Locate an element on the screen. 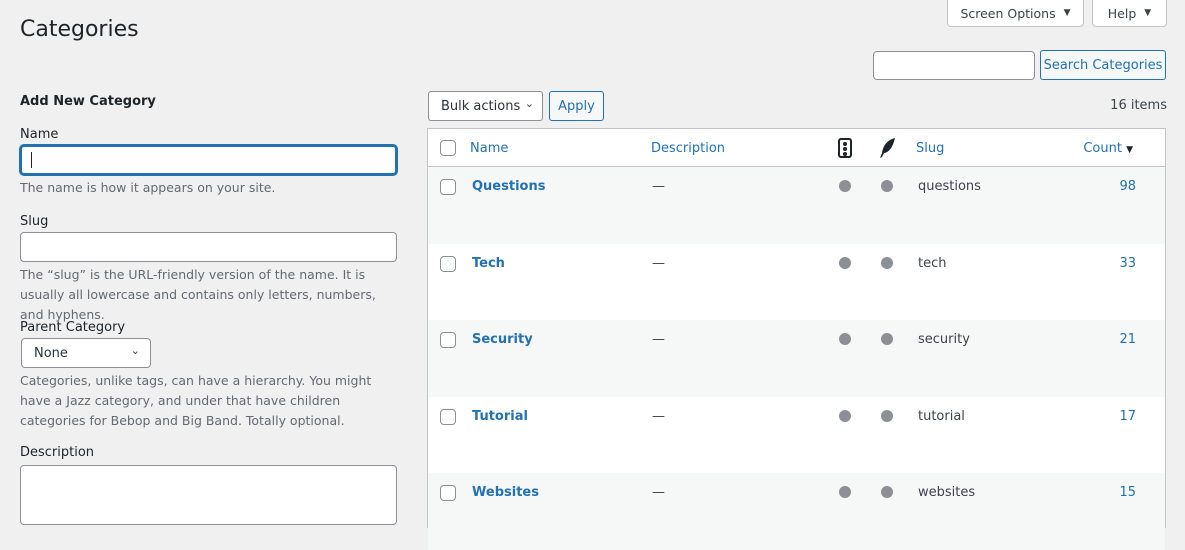  parent-category-select: None ⌄ is located at coordinates (86, 353).